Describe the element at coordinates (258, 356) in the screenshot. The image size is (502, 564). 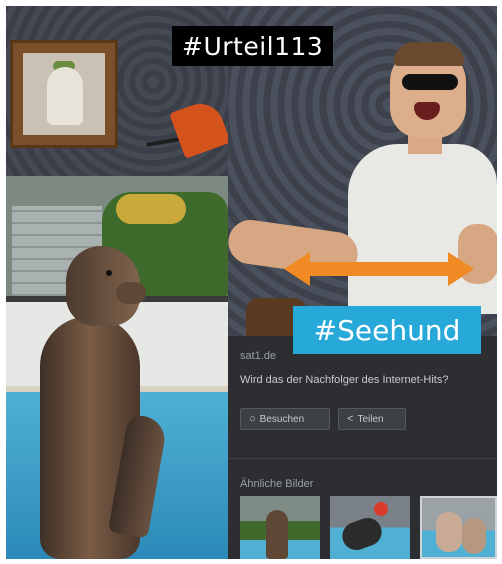
I see `result-source: sat1.de` at that location.